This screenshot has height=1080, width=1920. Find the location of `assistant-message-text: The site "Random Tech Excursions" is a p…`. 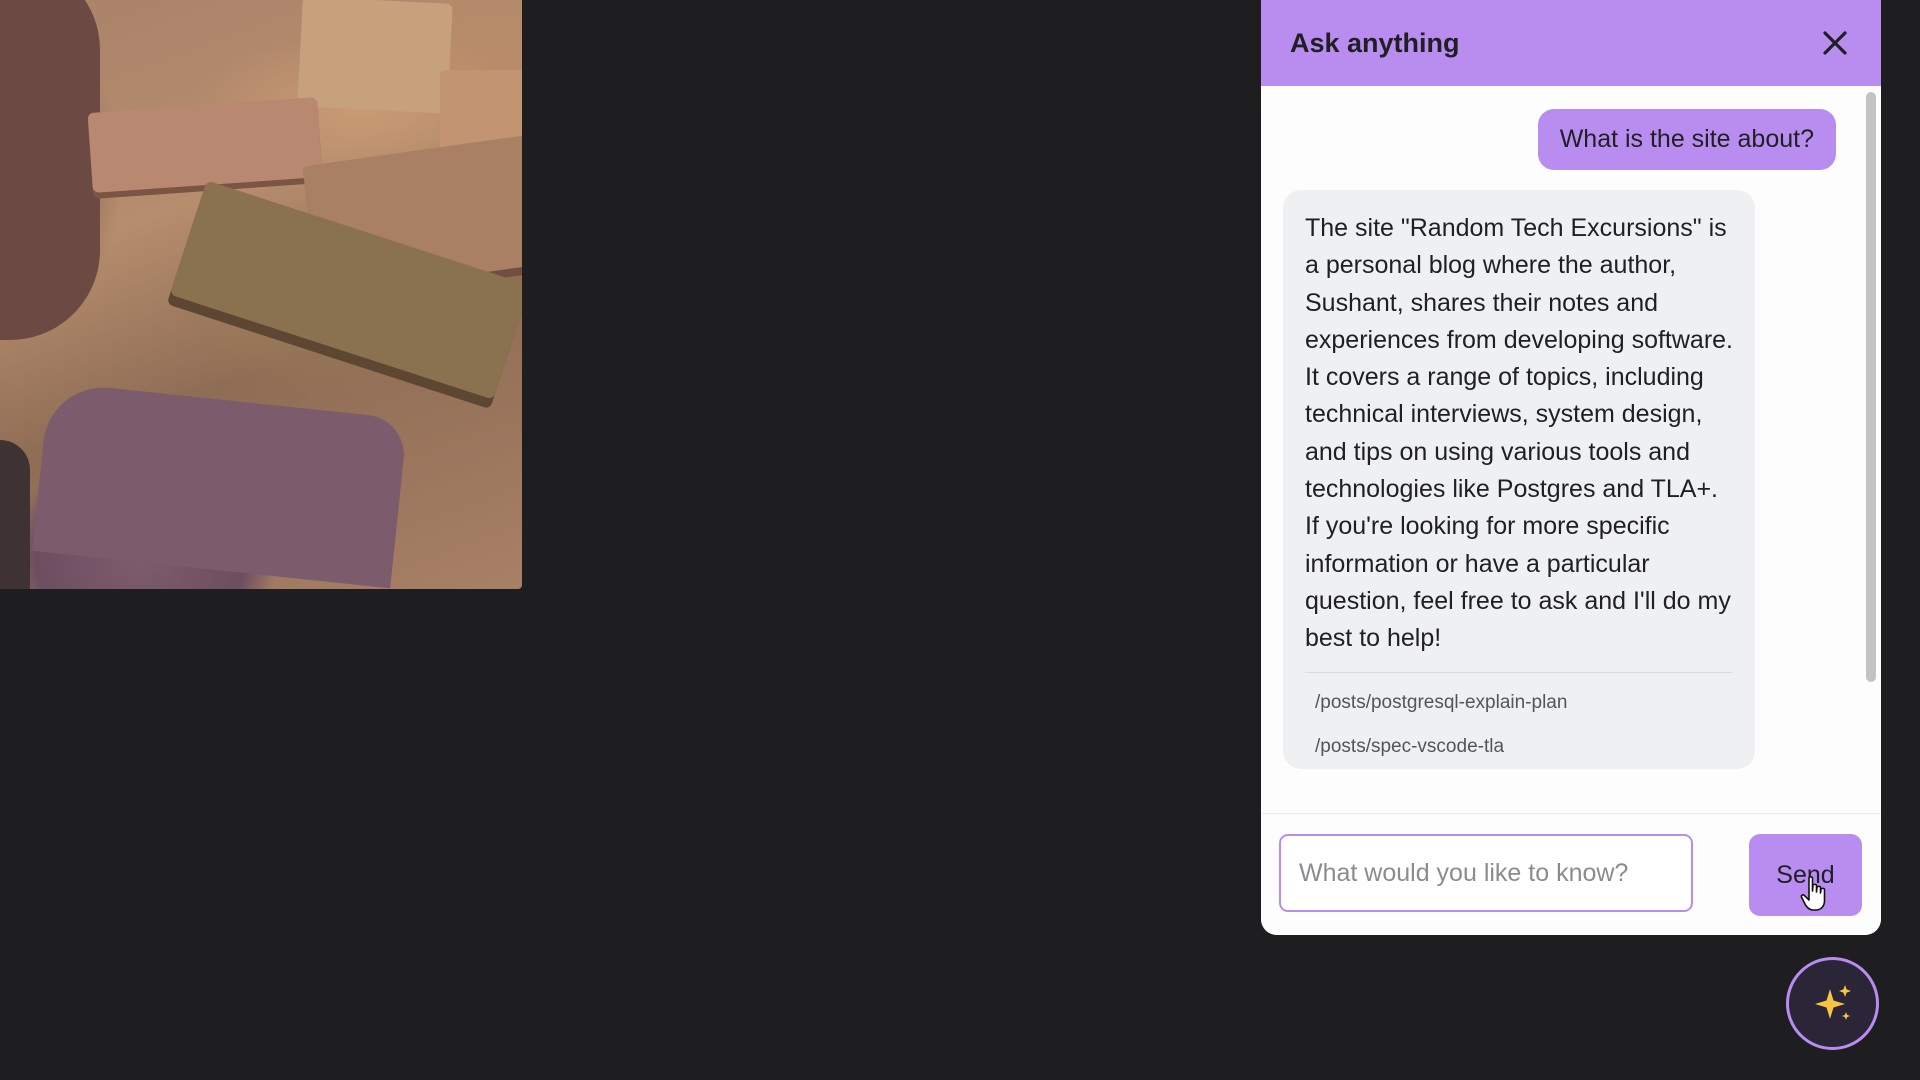

assistant-message-text: The site "Random Tech Excursions" is a p… is located at coordinates (1519, 433).